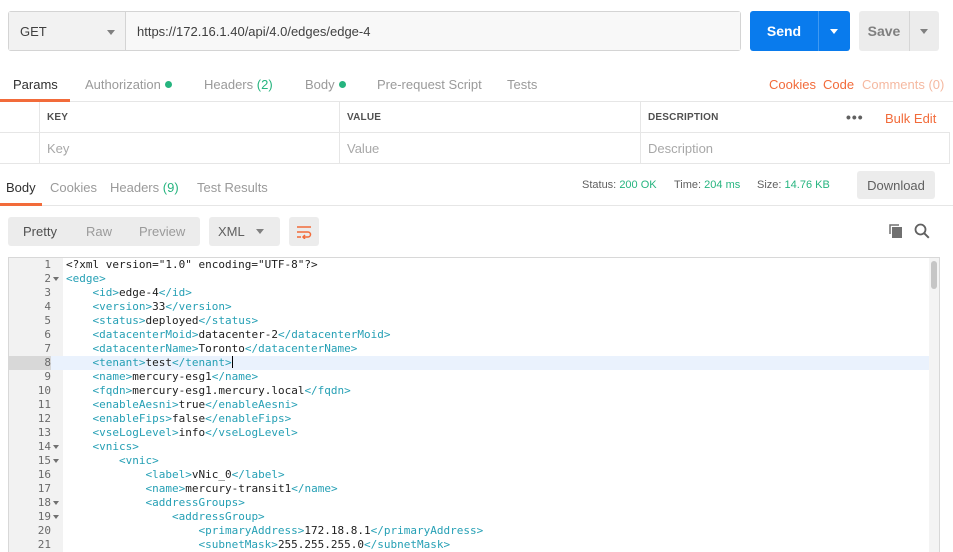  Describe the element at coordinates (683, 117) in the screenshot. I see `column-header-description: DESCRIPTION` at that location.